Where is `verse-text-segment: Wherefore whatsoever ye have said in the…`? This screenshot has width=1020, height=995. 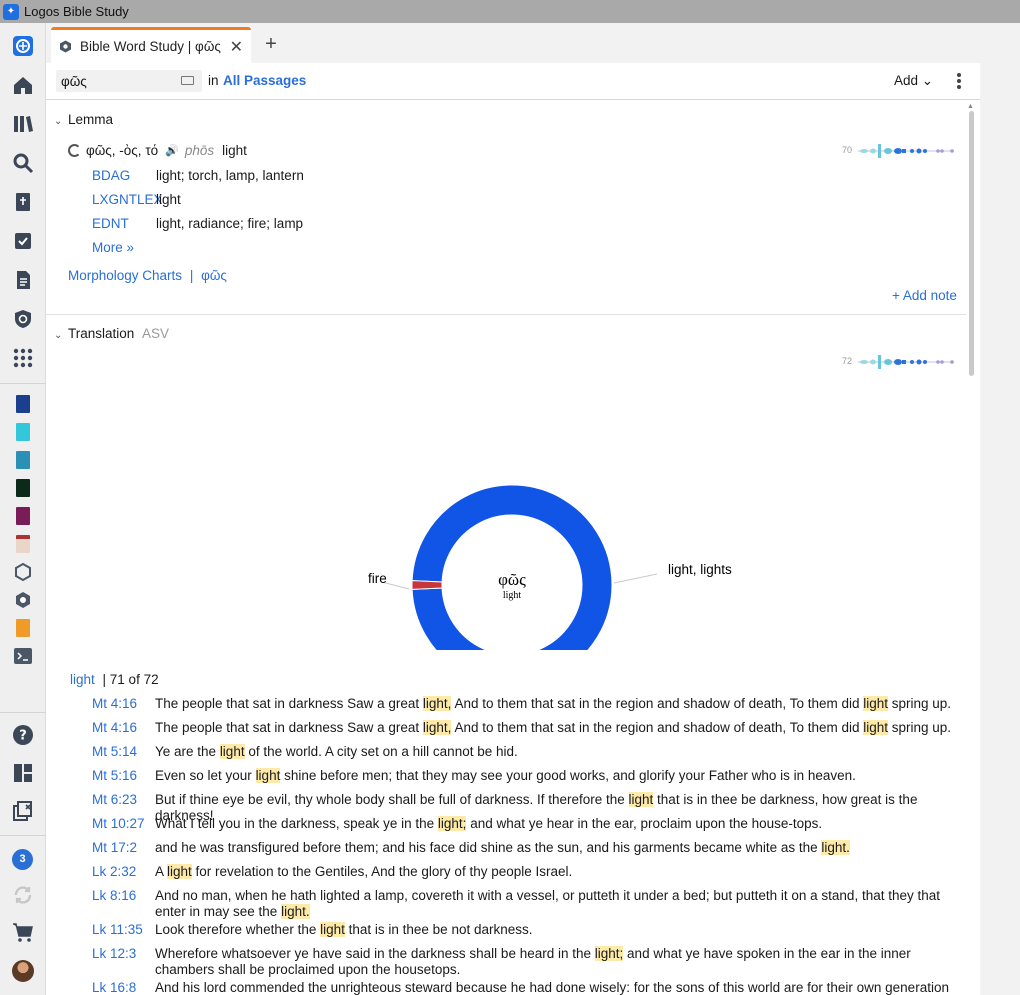
verse-text-segment: Wherefore whatsoever ye have said in the… is located at coordinates (375, 953).